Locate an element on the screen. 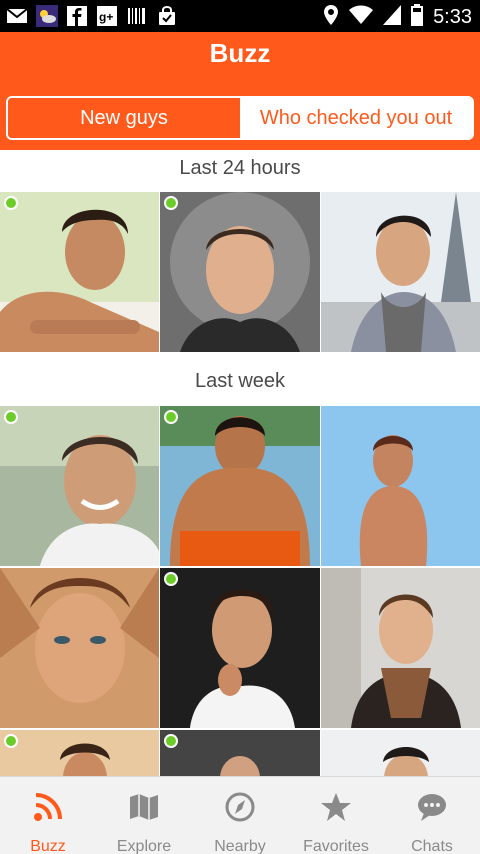 The width and height of the screenshot is (480, 854). tab-switcher: New guys Who checked you out is located at coordinates (240, 118).